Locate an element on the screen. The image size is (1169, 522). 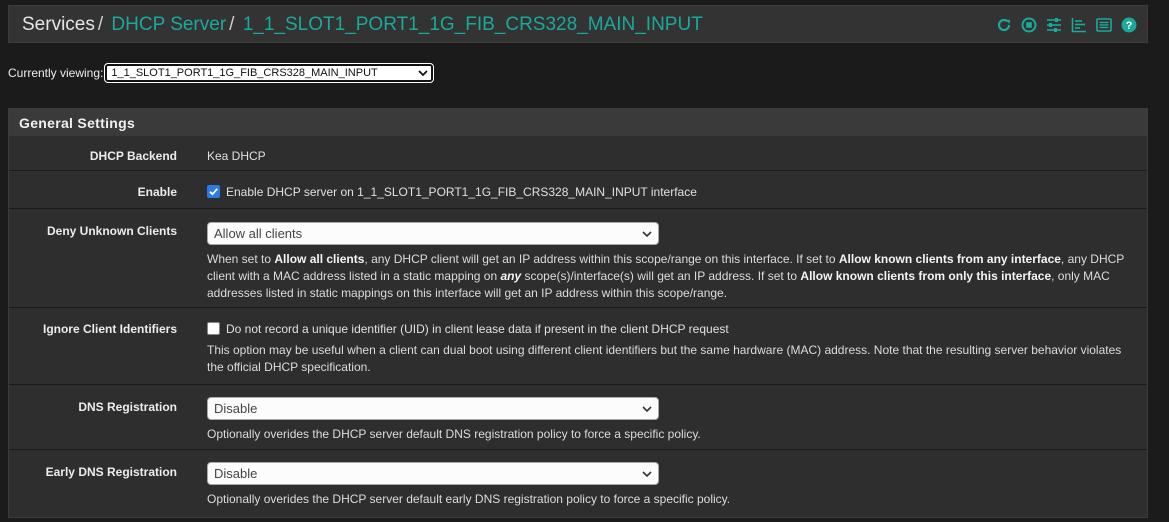
interface-select: 1_1_SLOT1_PORT1_1G_FIB_CRS328_MAIN_INPUT is located at coordinates (269, 73).